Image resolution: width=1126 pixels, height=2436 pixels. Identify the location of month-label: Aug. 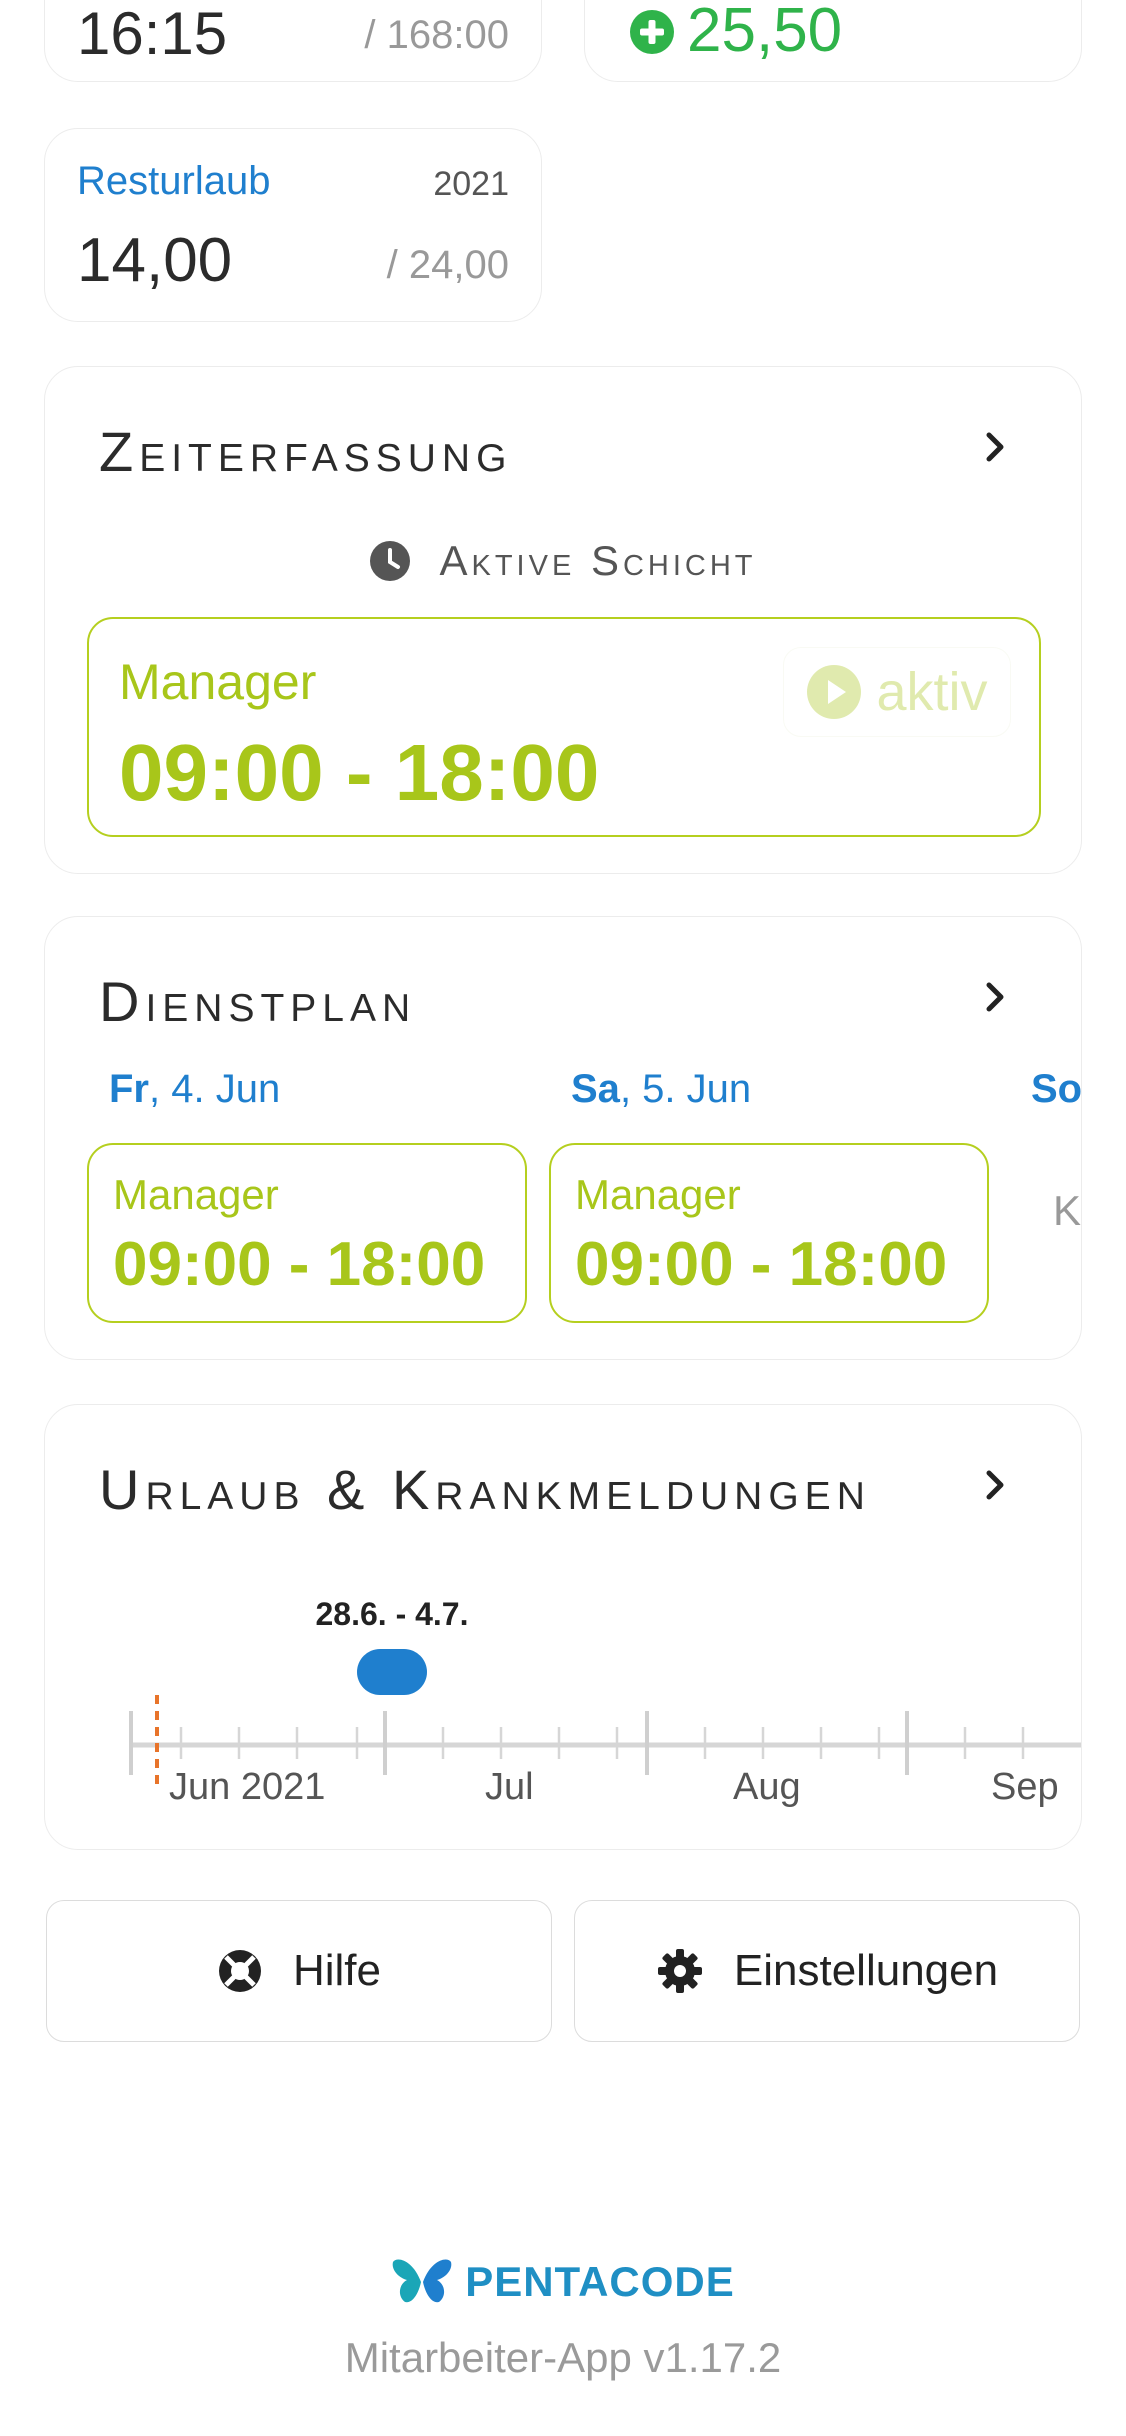
(767, 1787).